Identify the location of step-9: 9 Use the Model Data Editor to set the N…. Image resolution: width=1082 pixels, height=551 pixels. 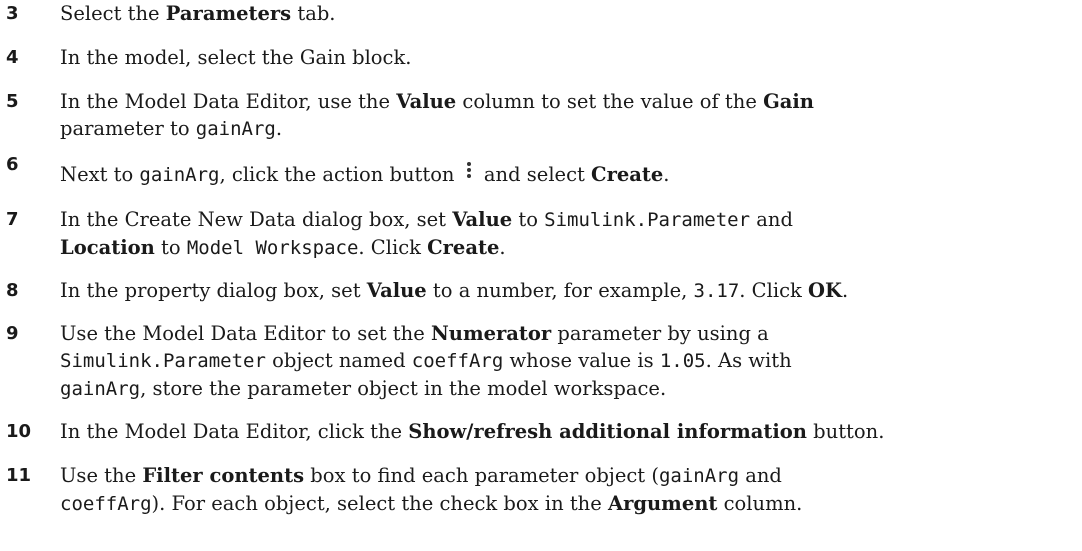
(525, 361).